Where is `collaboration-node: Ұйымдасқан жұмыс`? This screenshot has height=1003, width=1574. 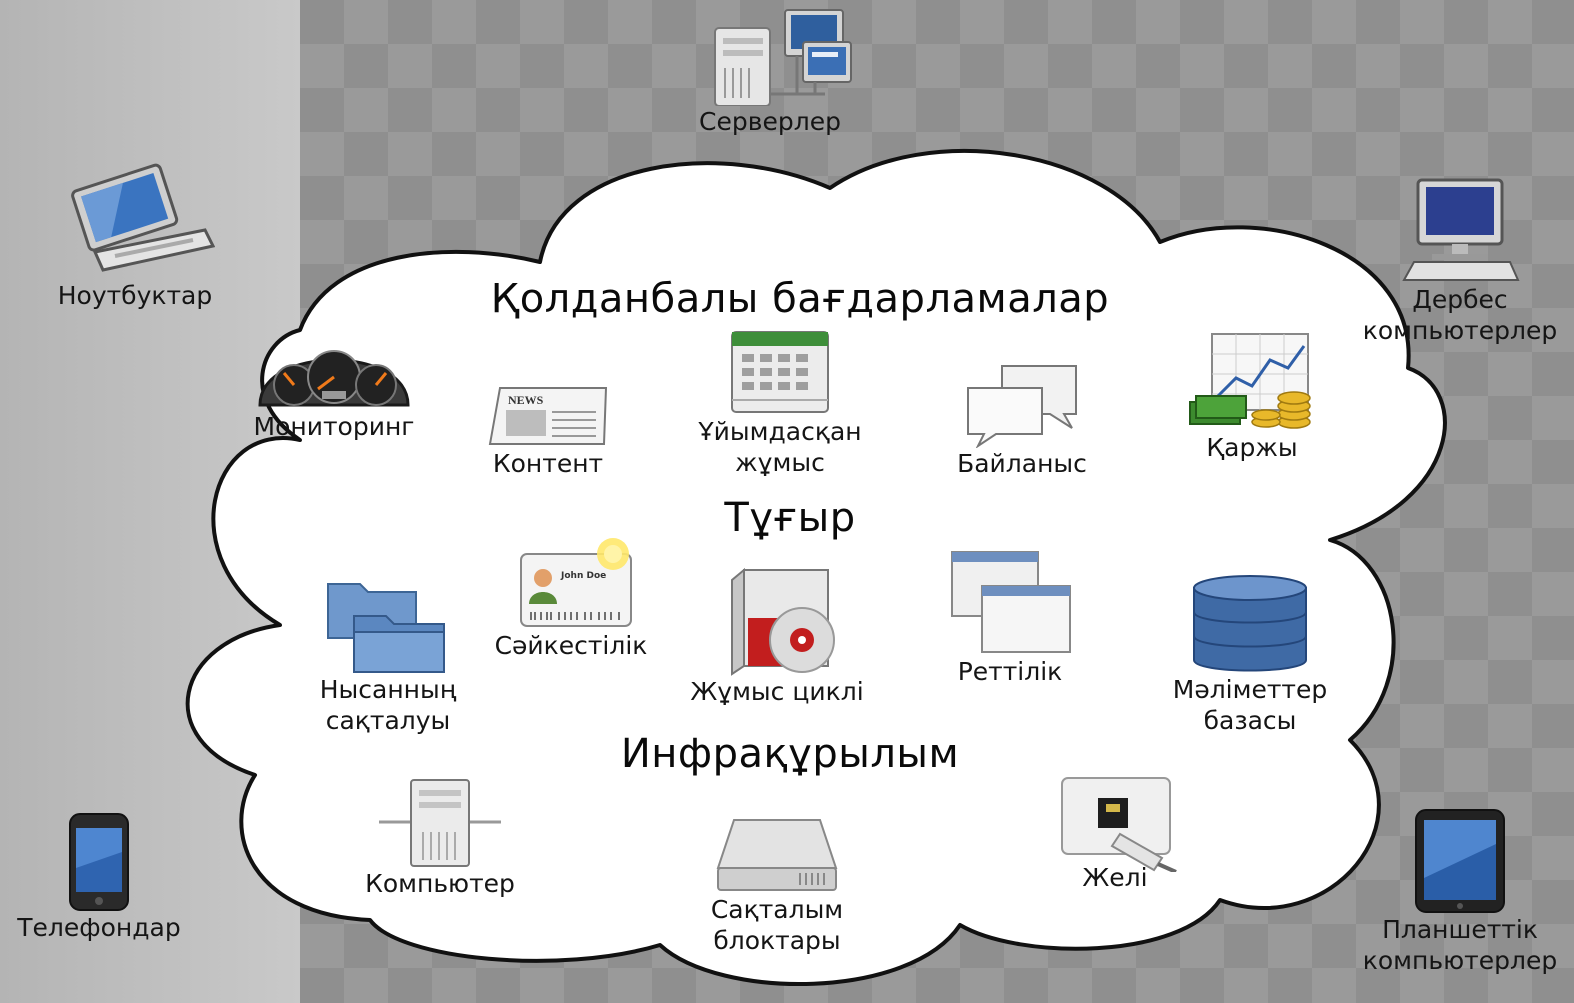
collaboration-node: Ұйымдасқан жұмыс is located at coordinates (780, 403).